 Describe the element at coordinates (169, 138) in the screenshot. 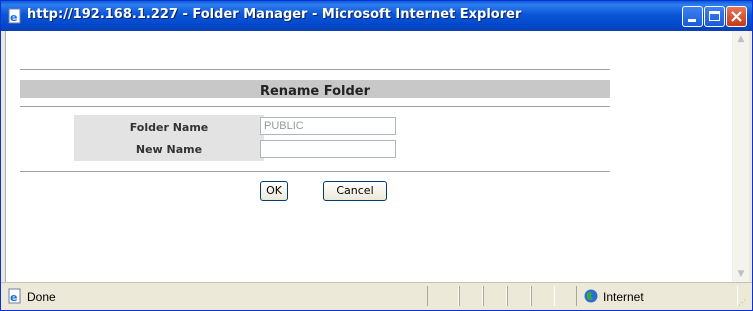

I see `label-column: Folder Name New Name` at that location.